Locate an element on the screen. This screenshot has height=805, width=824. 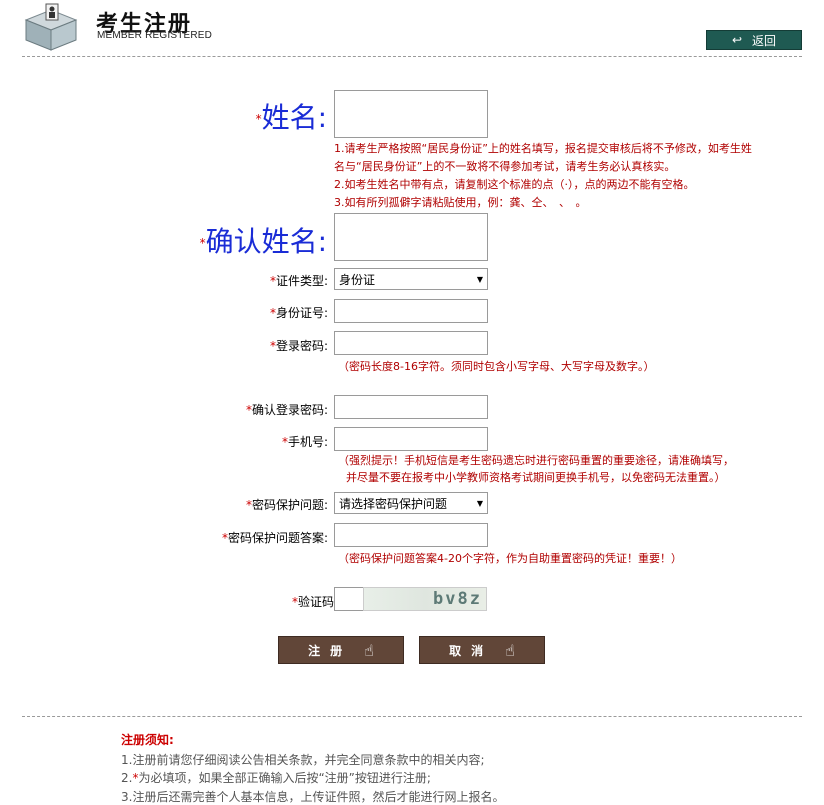
id-type-select: 身份证 ▼ is located at coordinates (411, 279).